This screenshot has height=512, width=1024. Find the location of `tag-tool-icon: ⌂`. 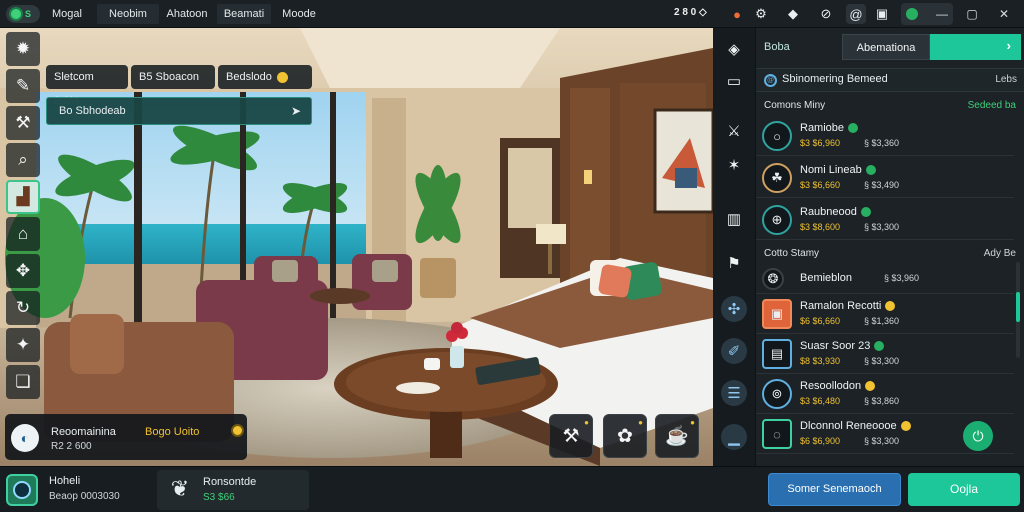

tag-tool-icon: ⌂ is located at coordinates (23, 234).